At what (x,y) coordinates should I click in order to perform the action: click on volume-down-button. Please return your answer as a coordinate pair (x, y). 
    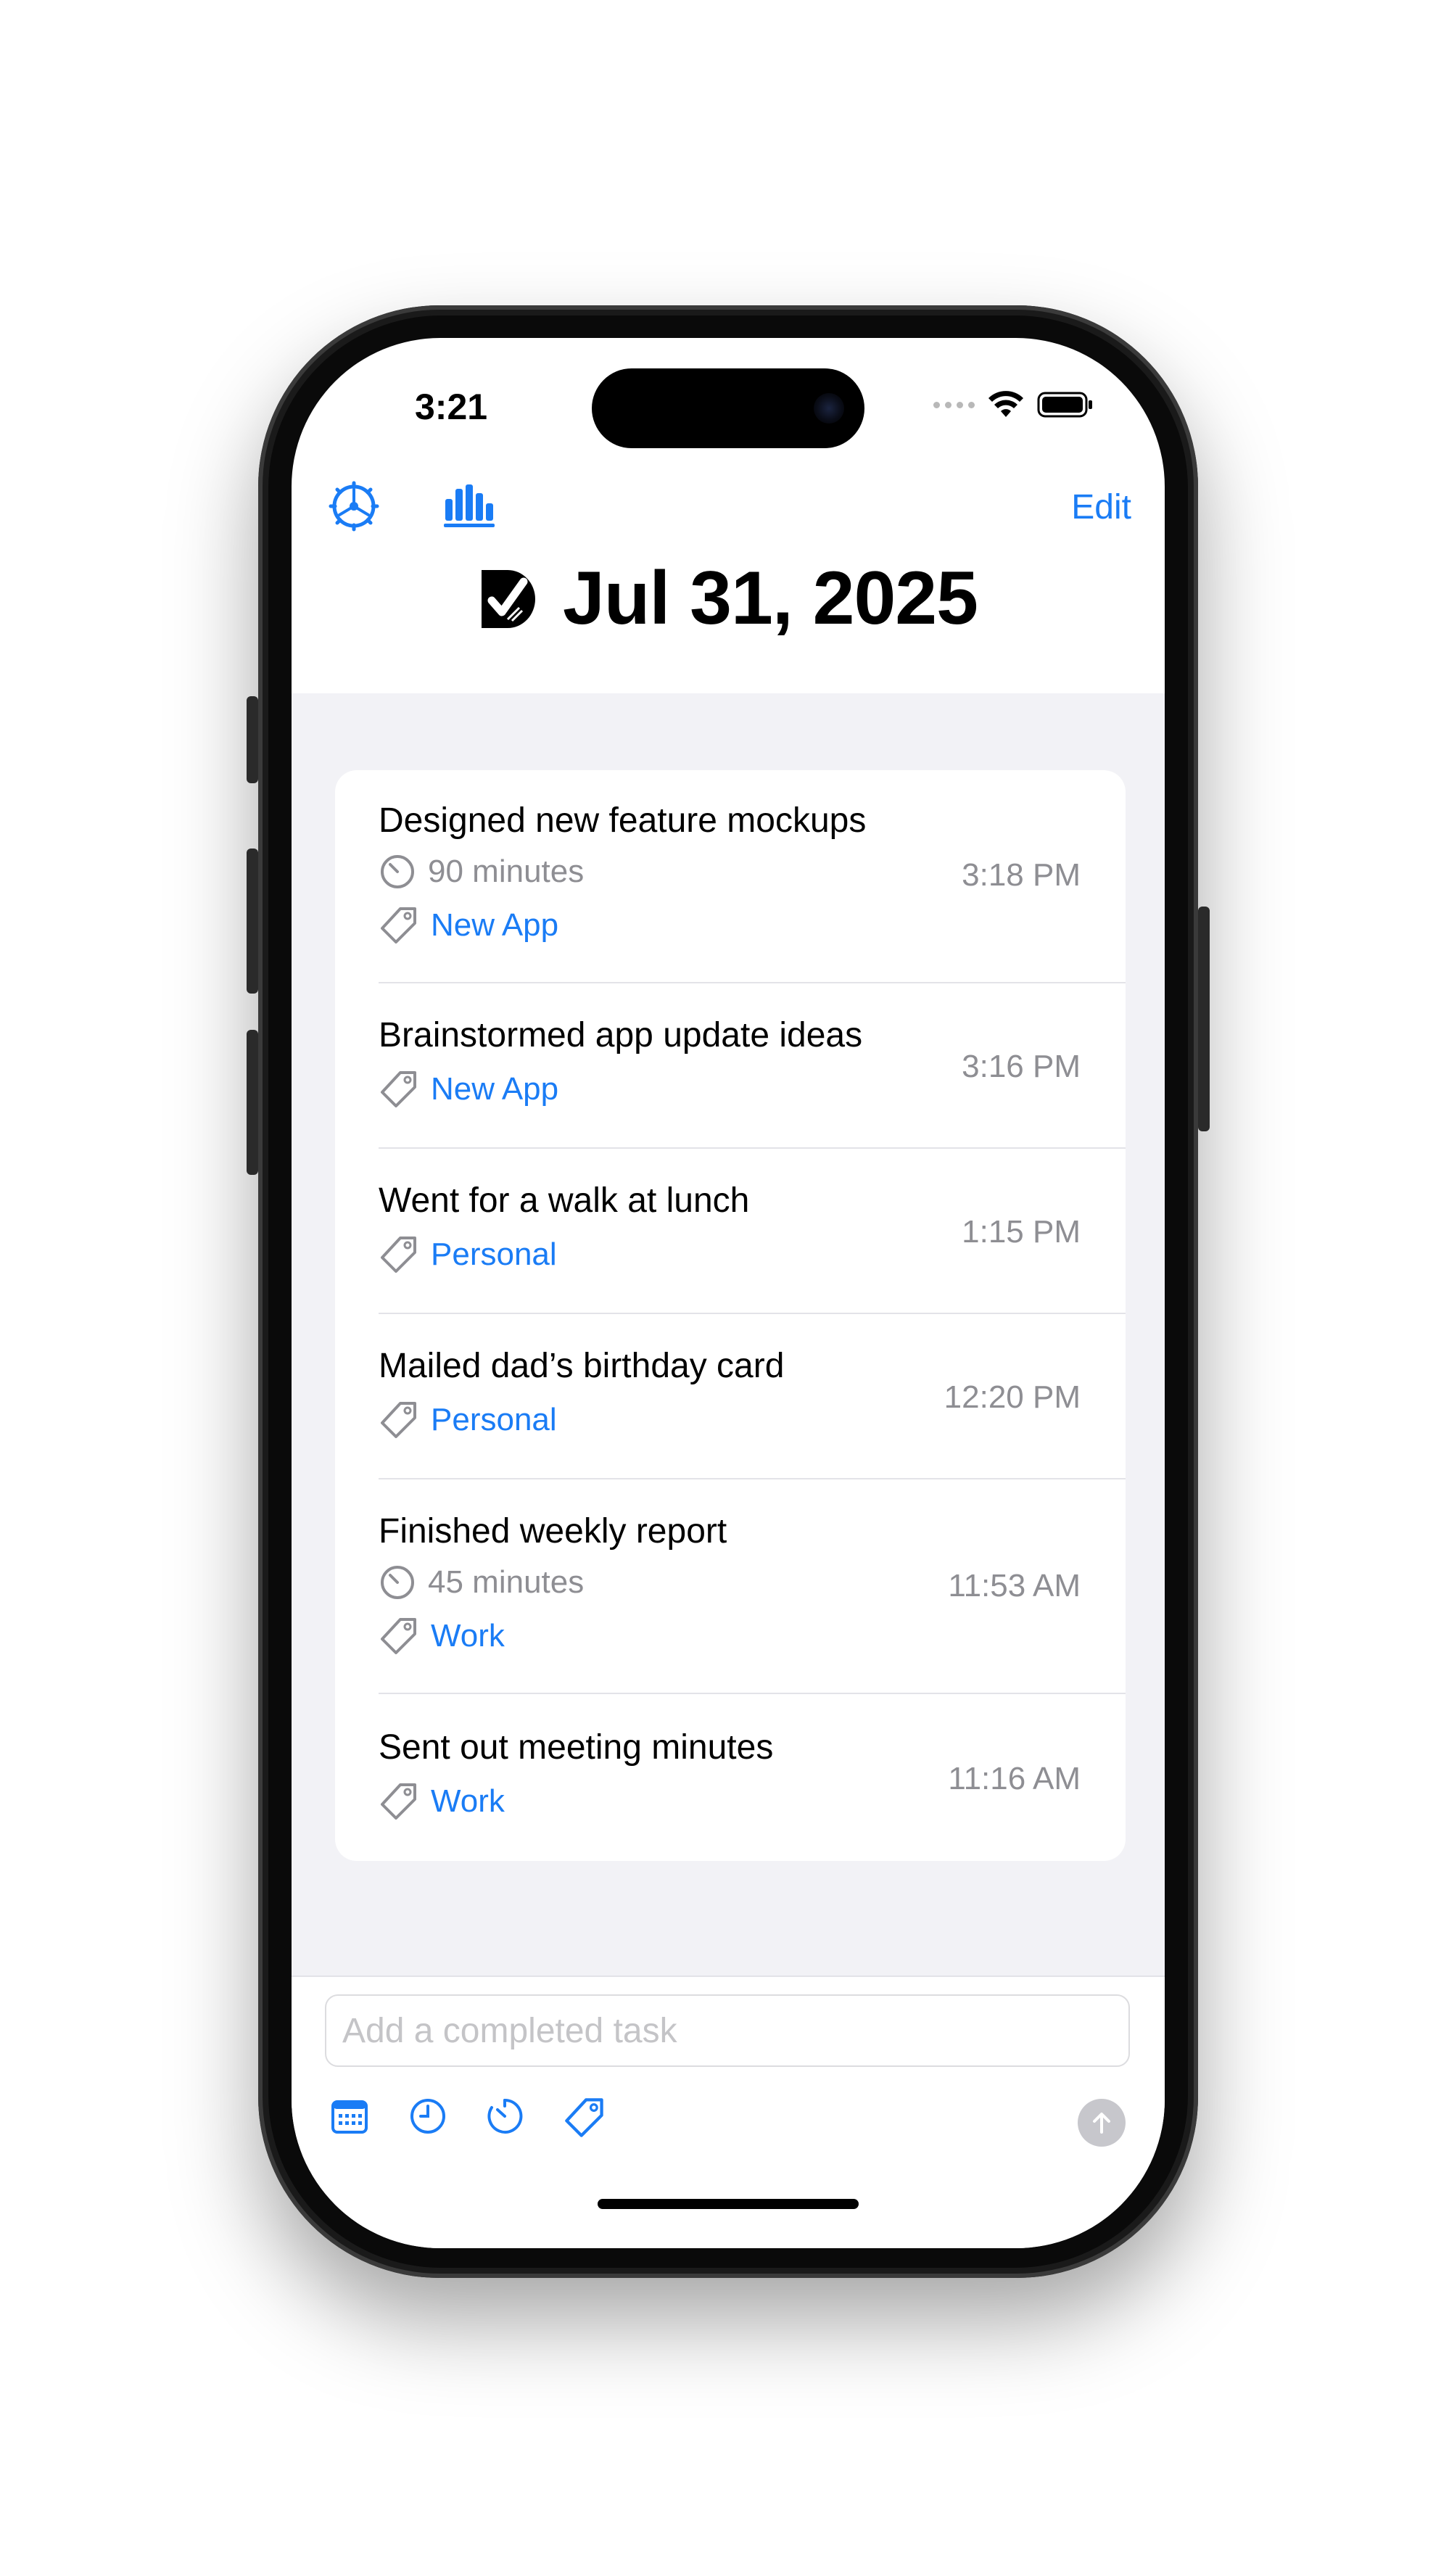
    Looking at the image, I should click on (252, 1102).